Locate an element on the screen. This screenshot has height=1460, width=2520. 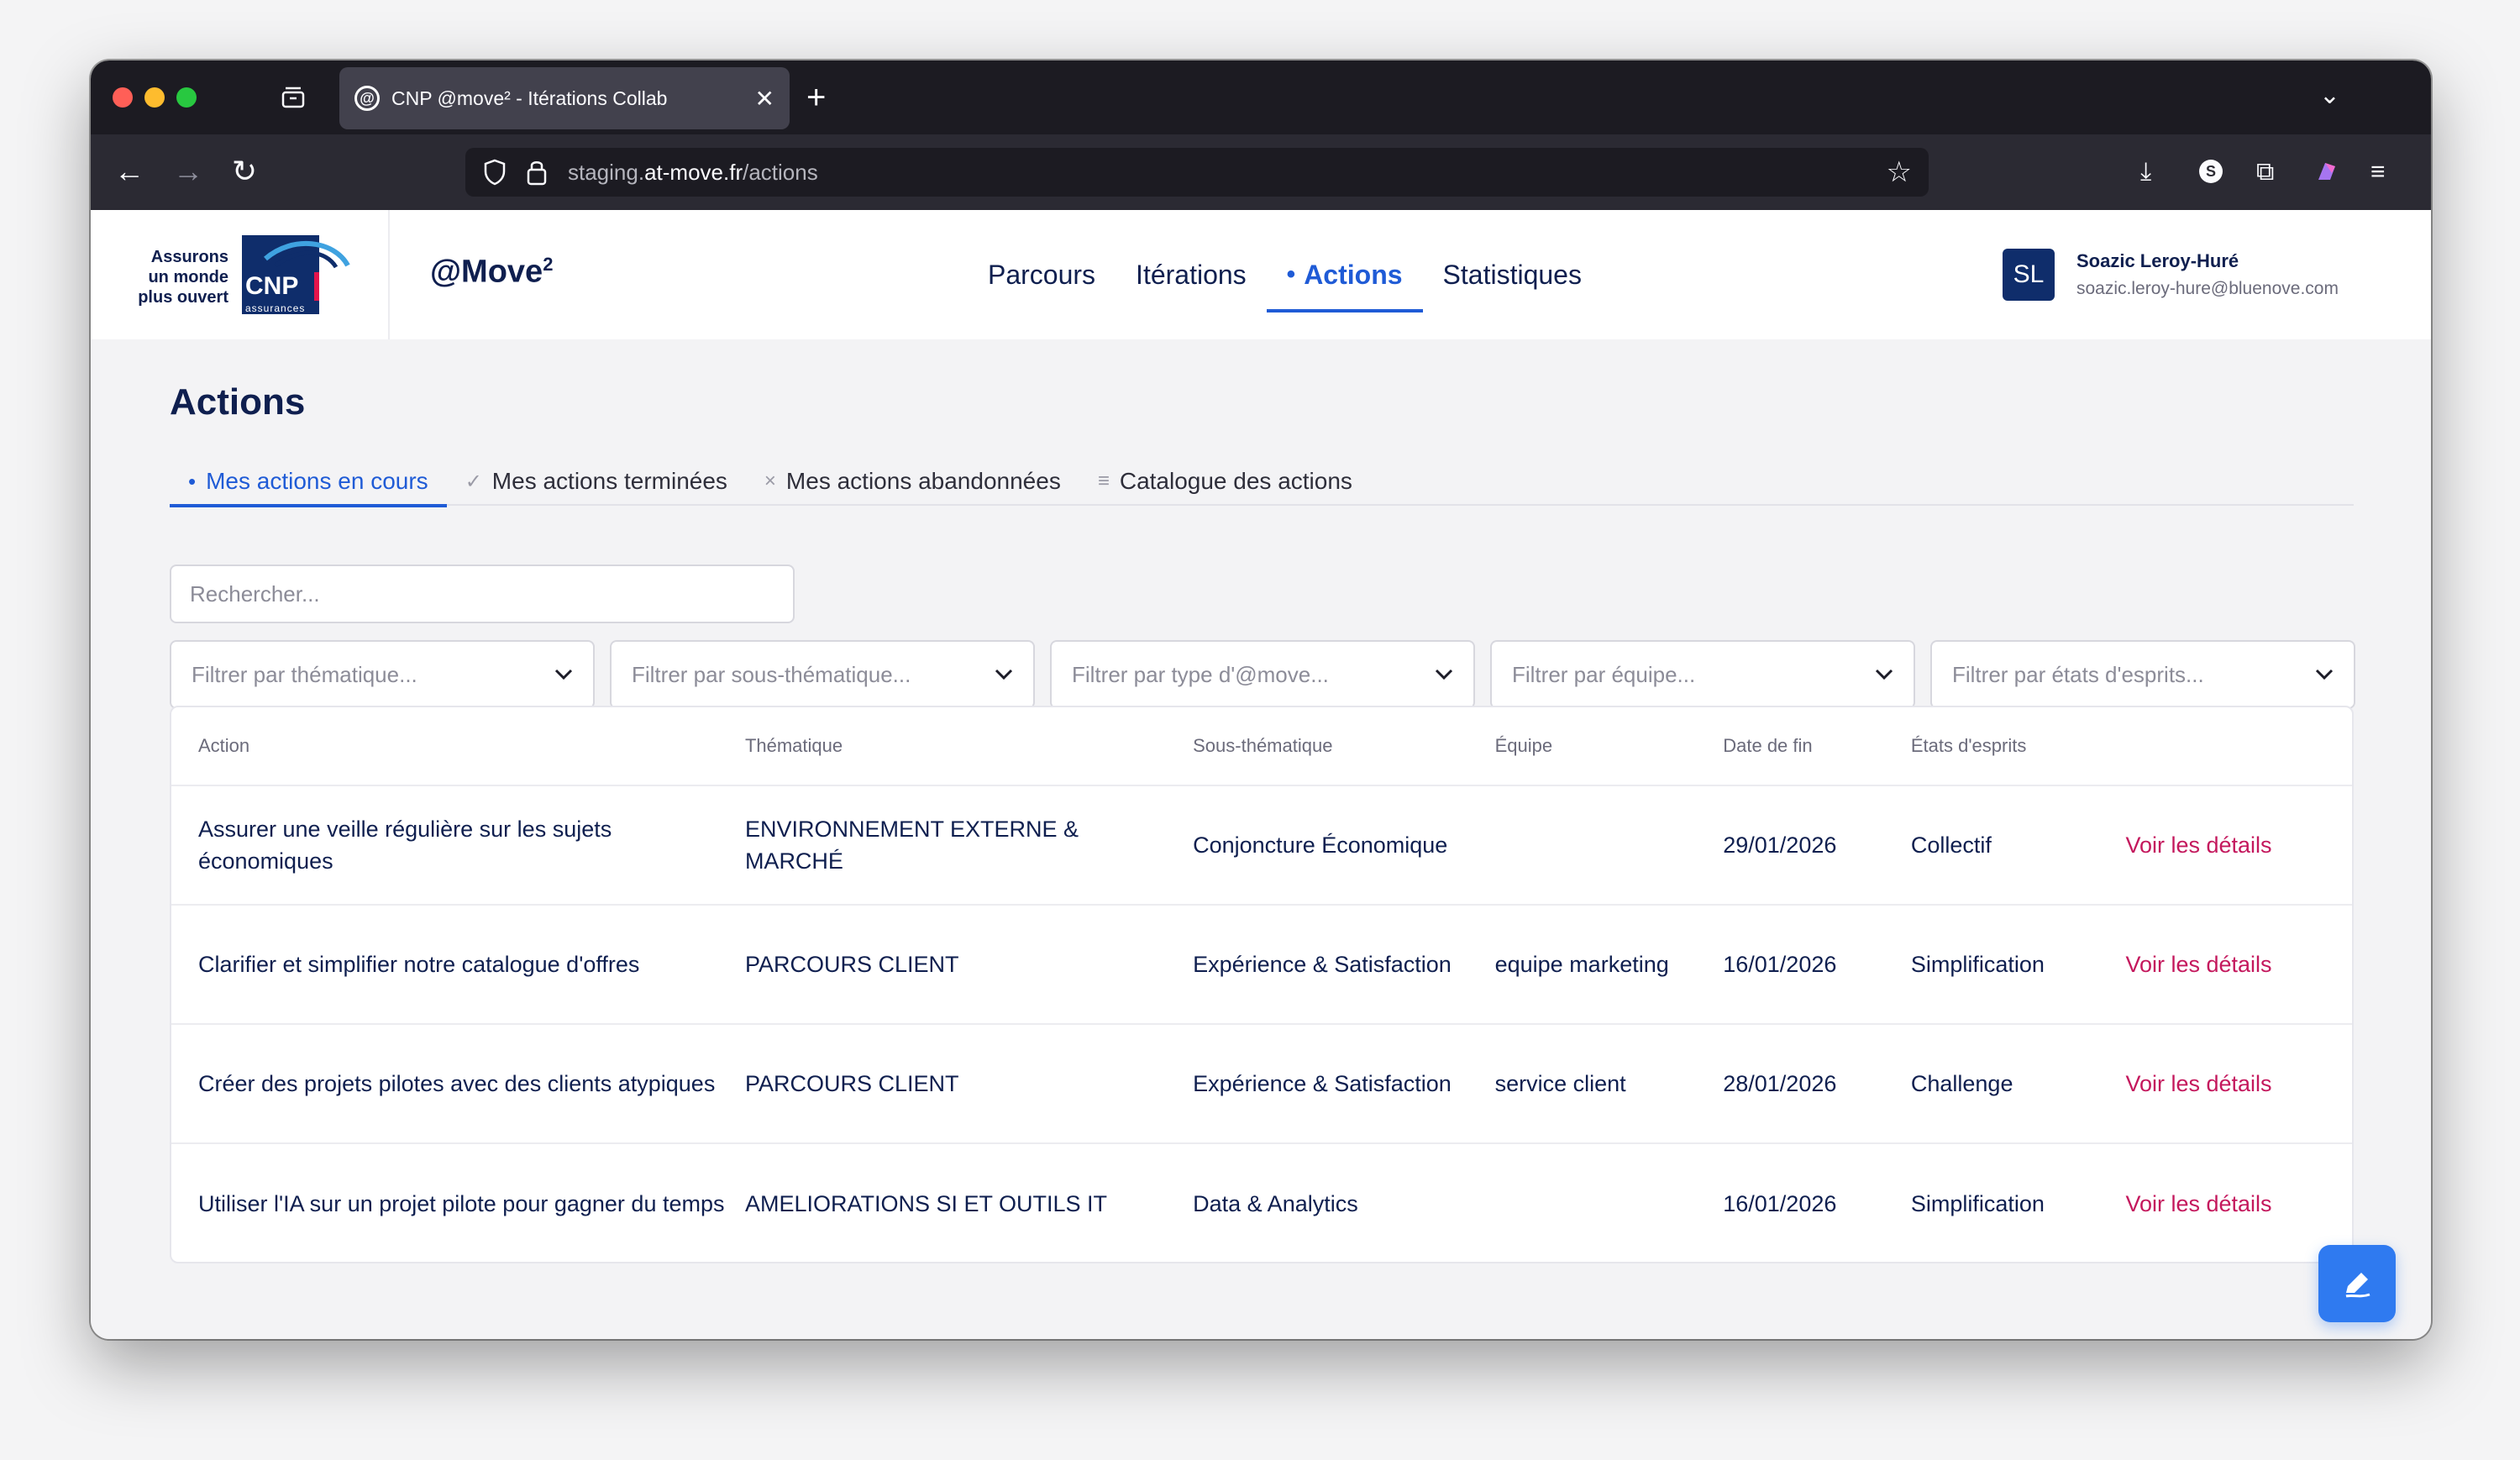
nav-statistiques: Statistiques is located at coordinates (1512, 274).